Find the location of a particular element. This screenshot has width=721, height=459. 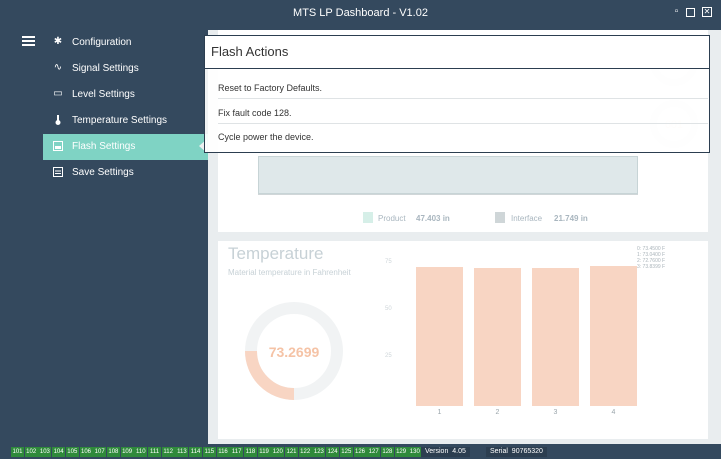

legend-swatch-product is located at coordinates (368, 217).